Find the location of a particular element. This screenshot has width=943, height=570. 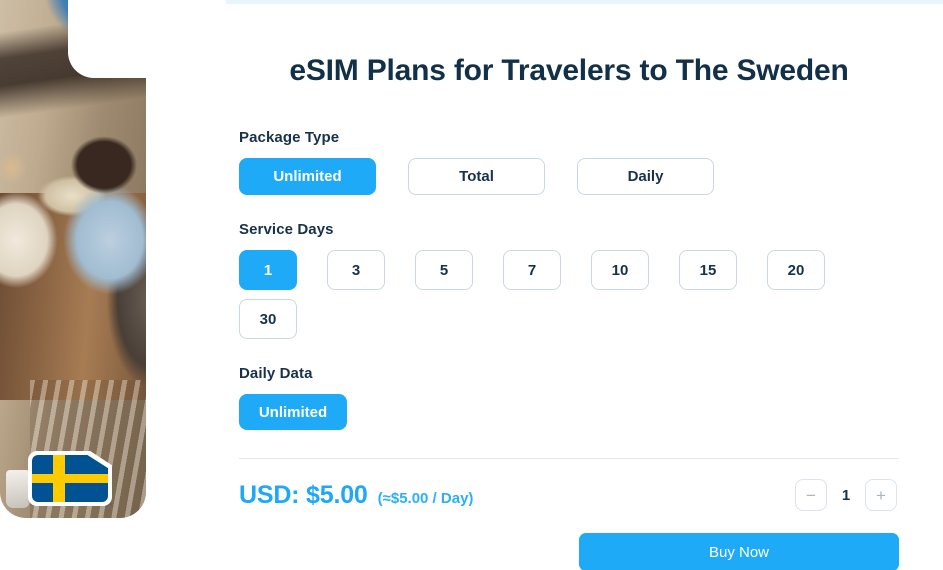

daily-data-options: Unlimited is located at coordinates (569, 412).